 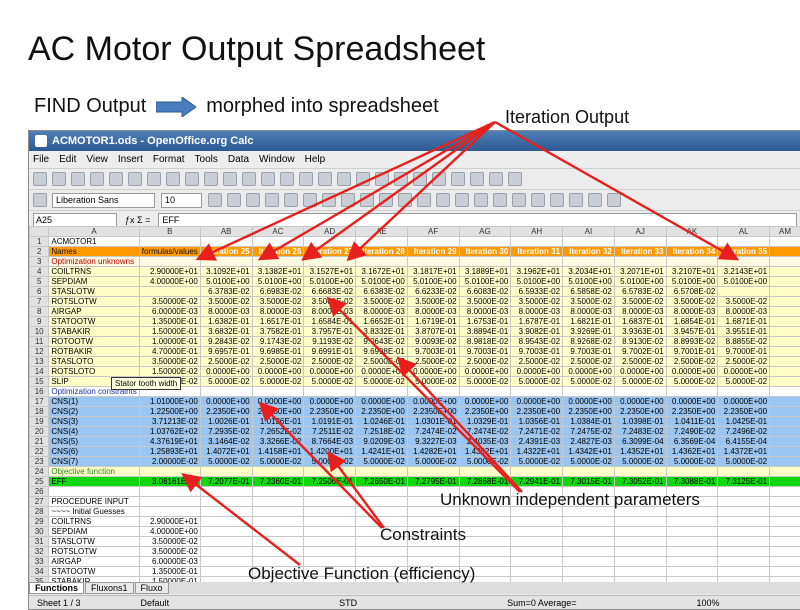 I want to click on cell: 7.3052E-01, so click(x=640, y=481).